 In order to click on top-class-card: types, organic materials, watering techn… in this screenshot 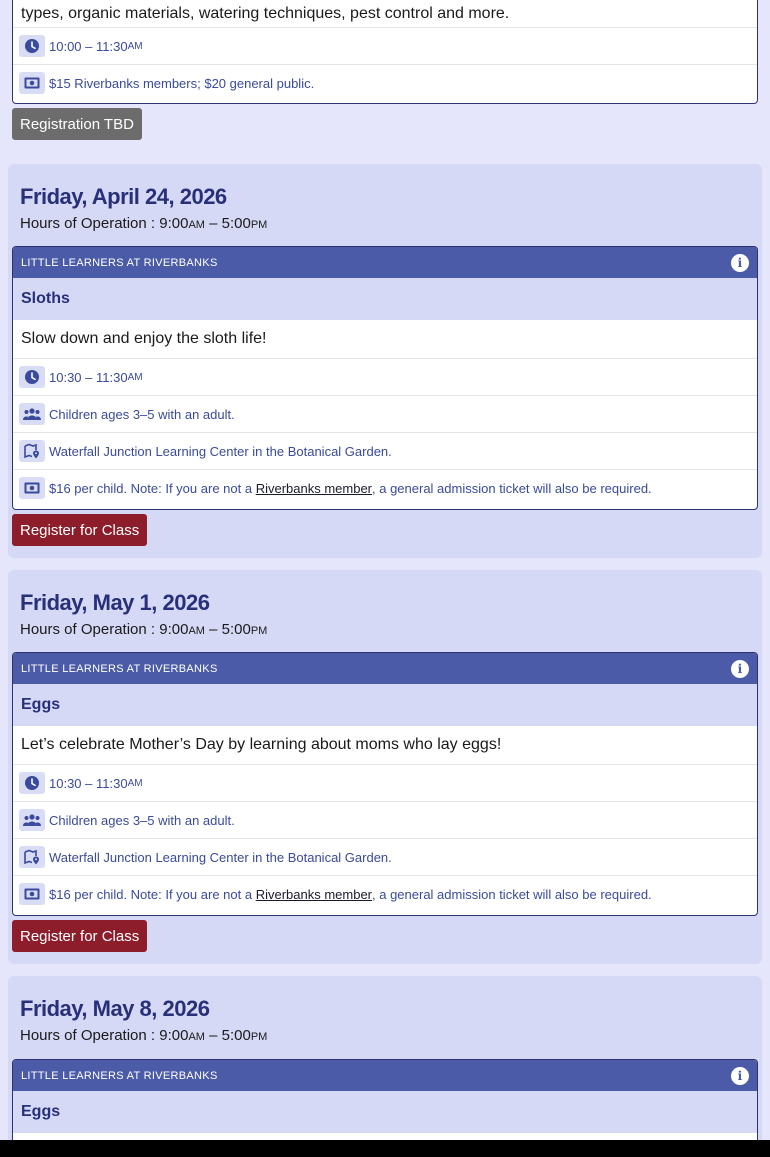, I will do `click(385, 52)`.